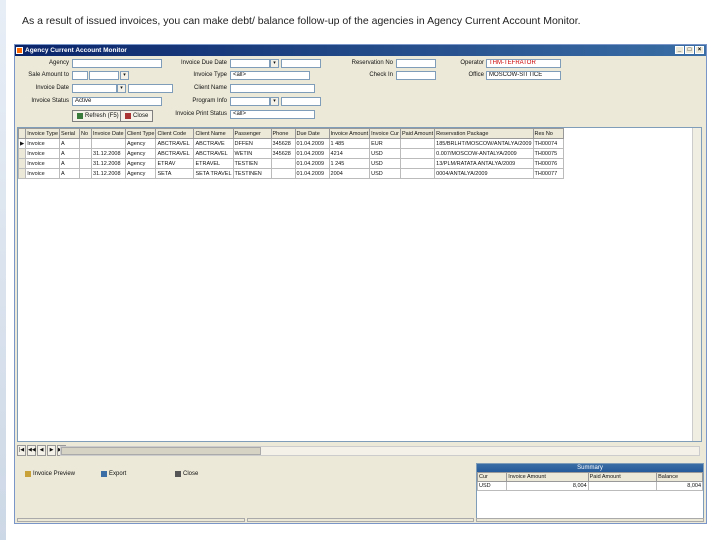 The height and width of the screenshot is (540, 720). What do you see at coordinates (589, 486) in the screenshot?
I see `summary-row: USD 8,004 8,004` at bounding box center [589, 486].